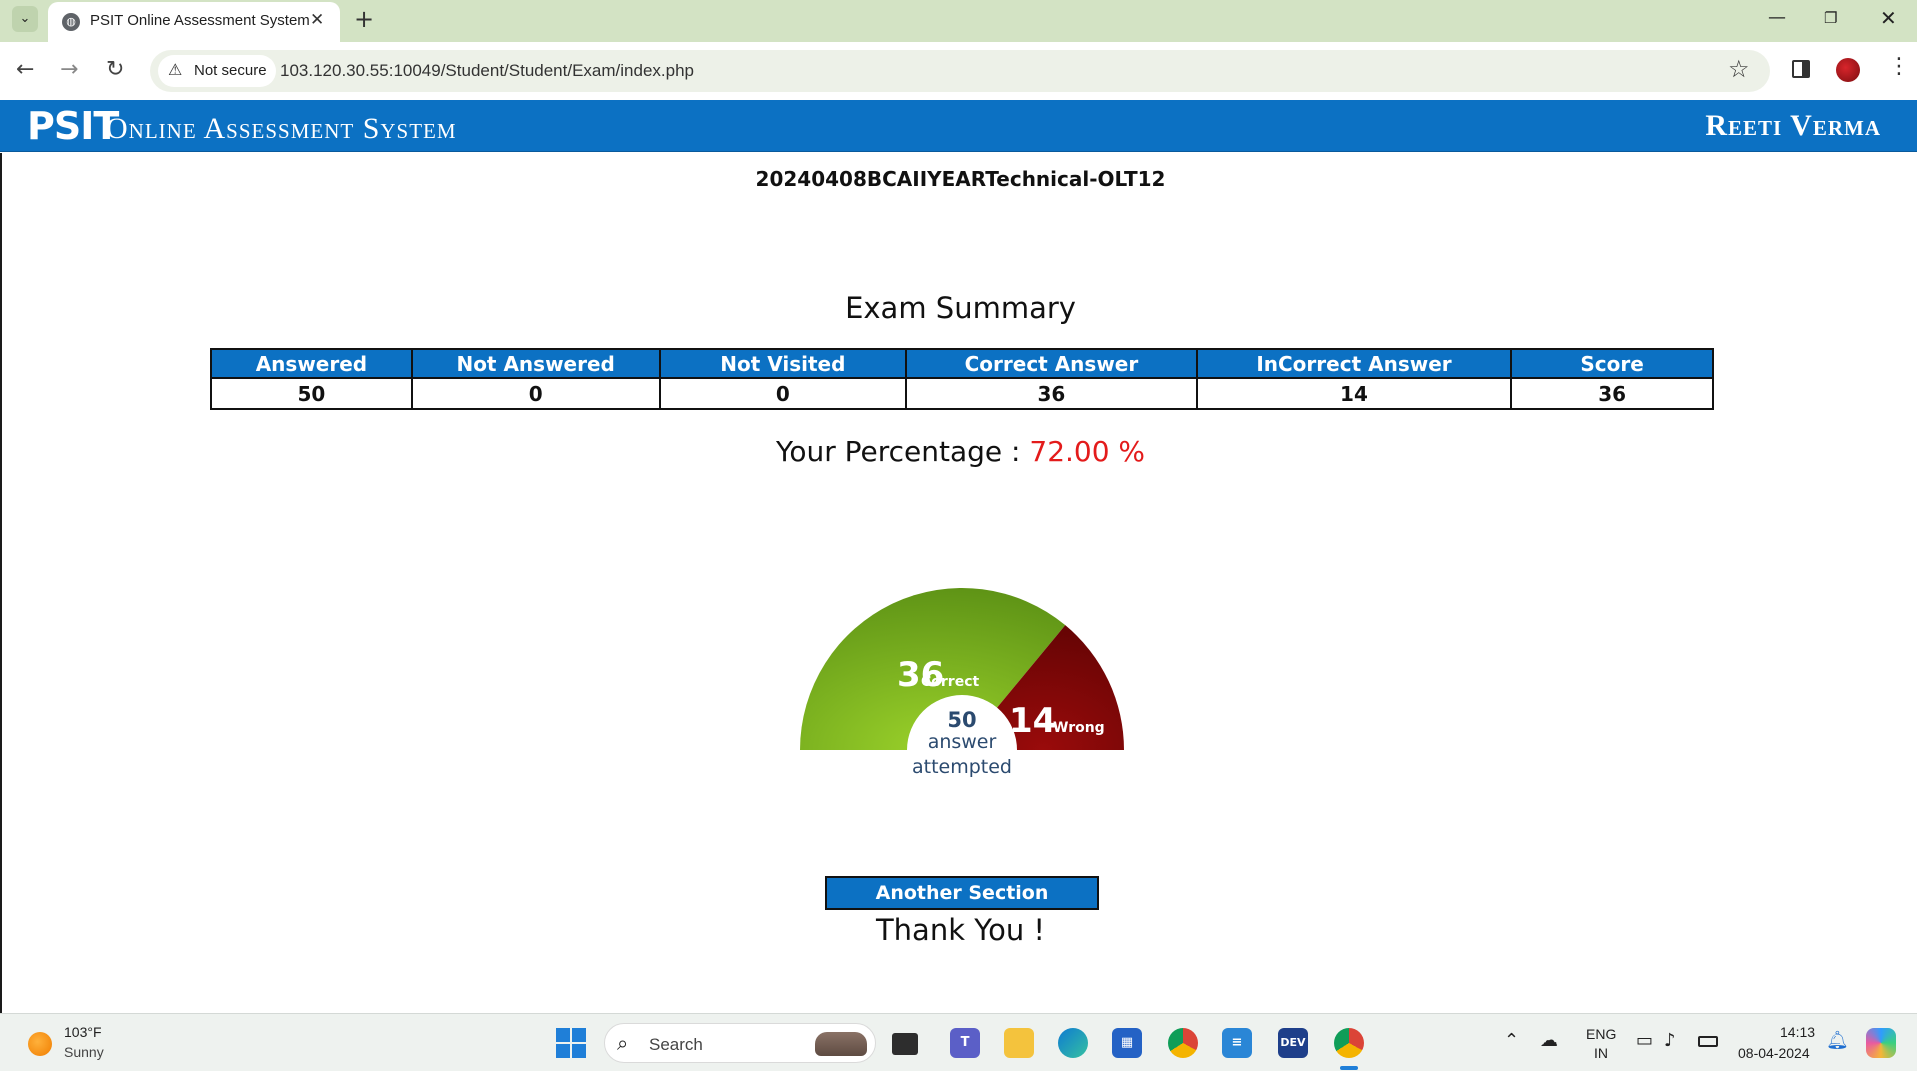  I want to click on taskbar-search: ⌕ Search, so click(740, 1043).